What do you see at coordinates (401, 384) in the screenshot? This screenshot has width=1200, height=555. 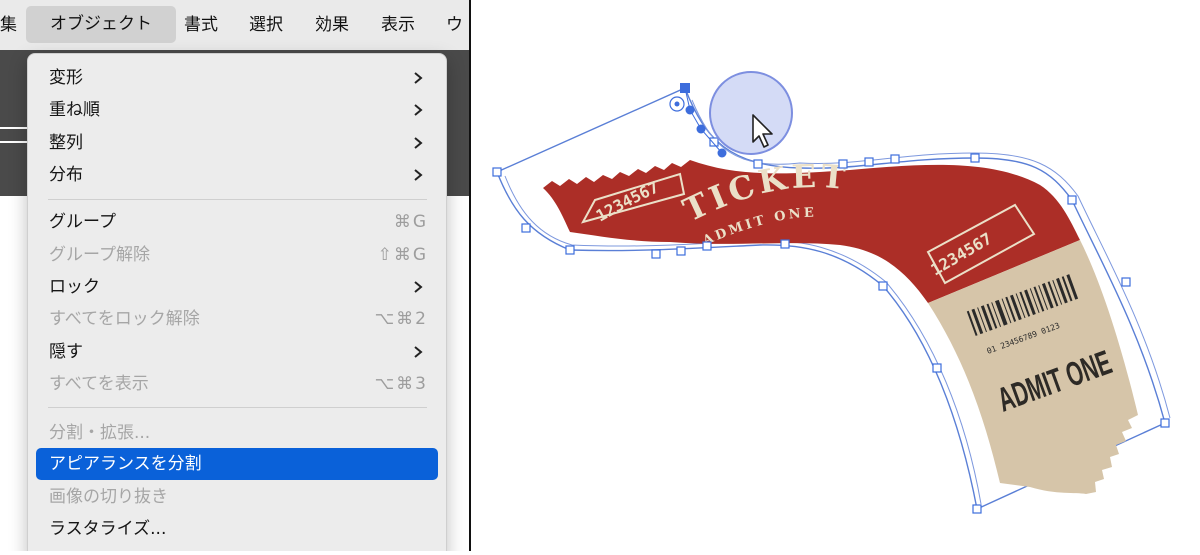 I see `menu-item-shortcut: ⌥⌘3` at bounding box center [401, 384].